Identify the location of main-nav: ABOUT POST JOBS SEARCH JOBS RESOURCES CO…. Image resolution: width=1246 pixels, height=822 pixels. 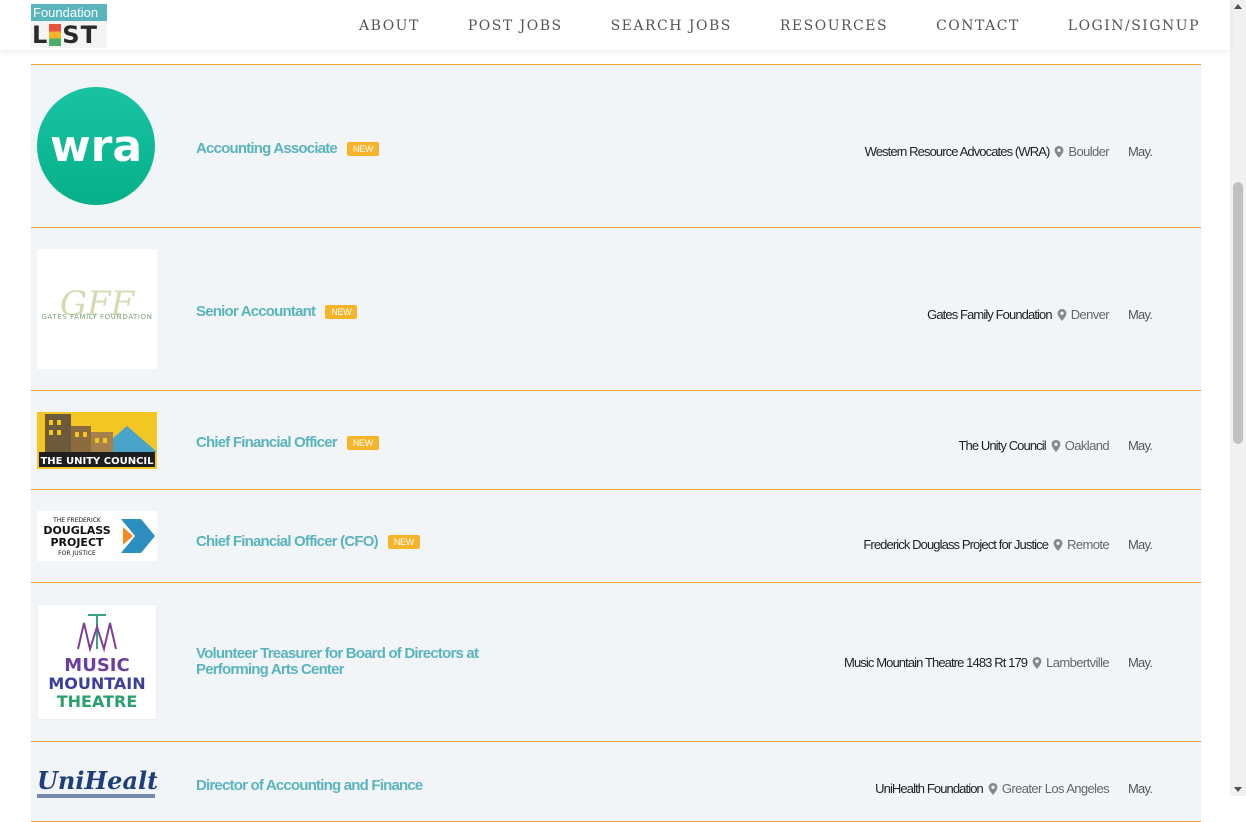
(755, 26).